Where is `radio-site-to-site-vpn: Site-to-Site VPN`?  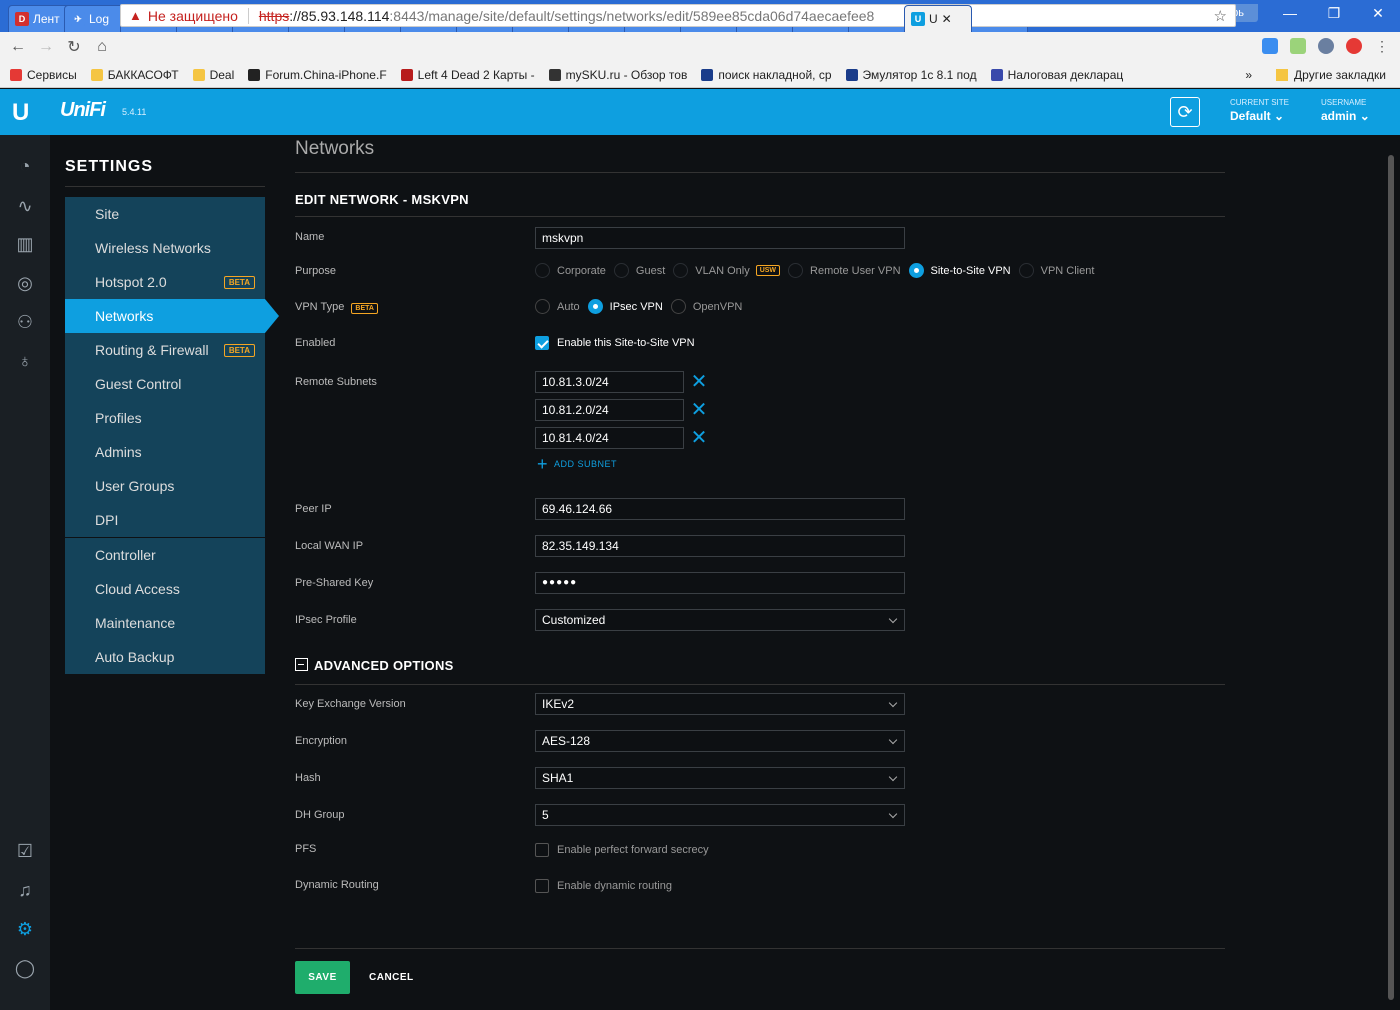 radio-site-to-site-vpn: Site-to-Site VPN is located at coordinates (959, 270).